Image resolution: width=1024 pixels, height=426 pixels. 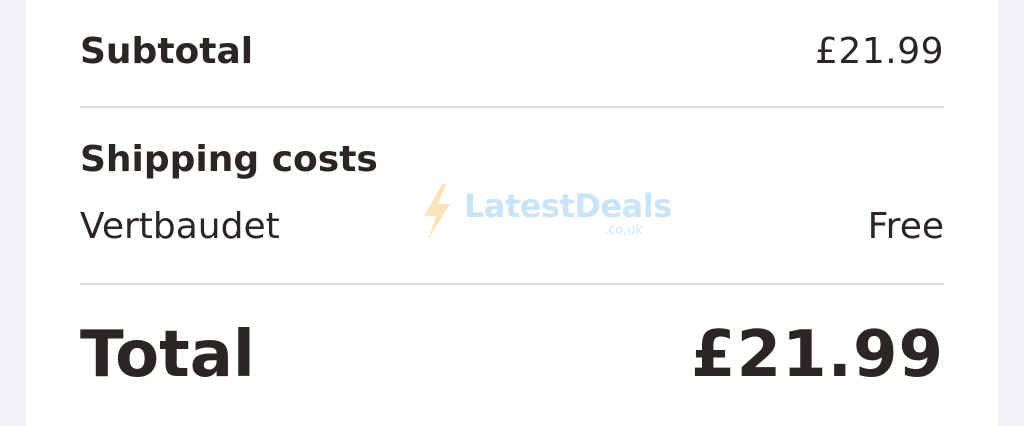 I want to click on shipping-carrier-name: Vertbaudet, so click(x=180, y=226).